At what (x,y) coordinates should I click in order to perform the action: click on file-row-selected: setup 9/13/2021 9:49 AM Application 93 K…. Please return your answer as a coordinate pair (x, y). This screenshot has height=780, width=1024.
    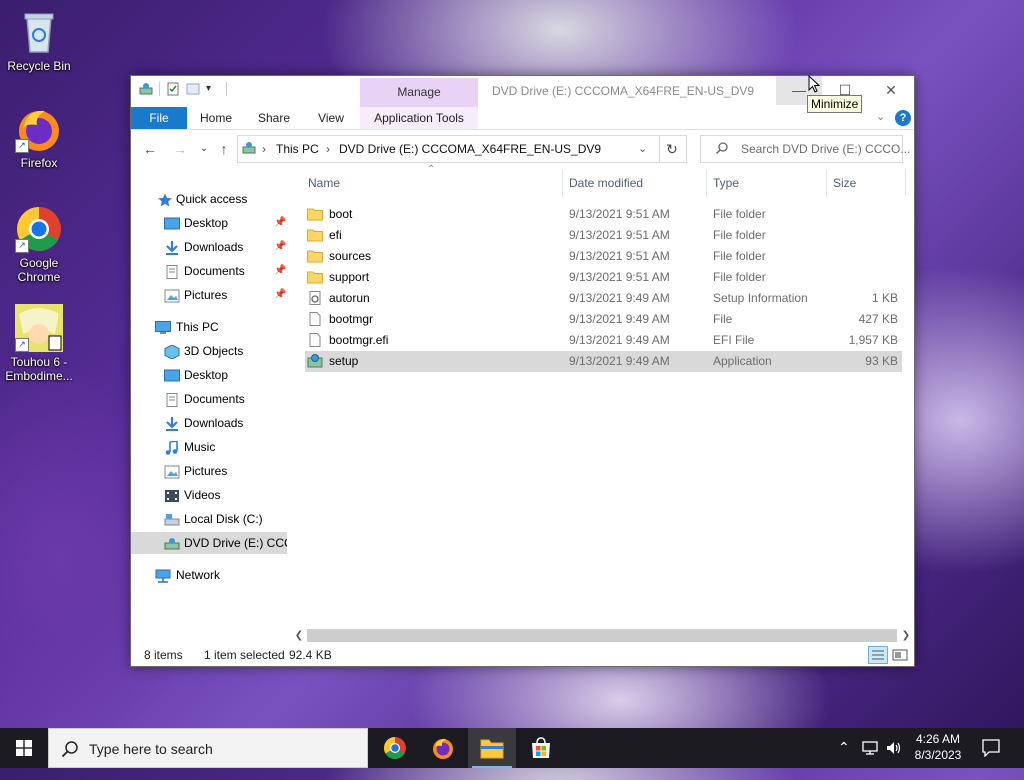
    Looking at the image, I should click on (603, 361).